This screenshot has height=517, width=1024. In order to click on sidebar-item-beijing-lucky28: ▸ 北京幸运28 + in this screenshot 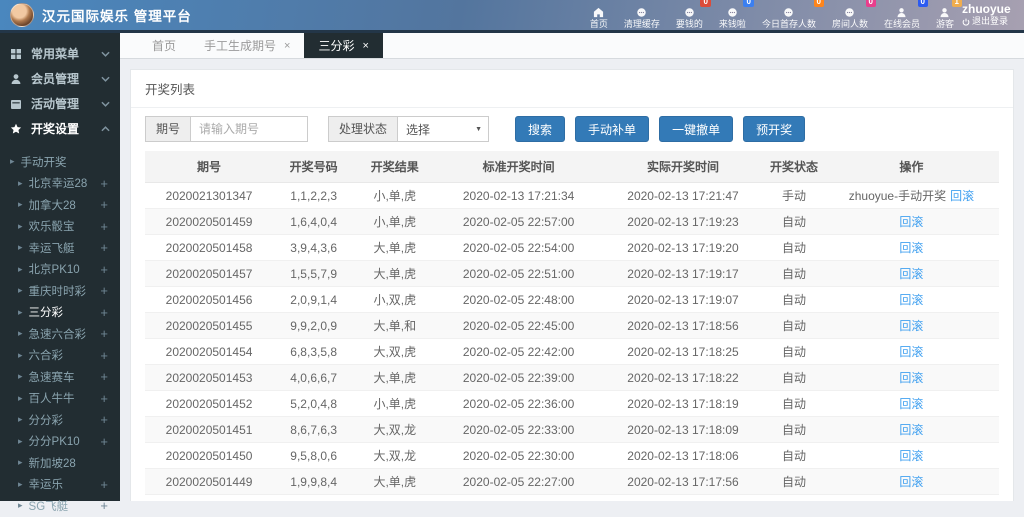, I will do `click(60, 184)`.